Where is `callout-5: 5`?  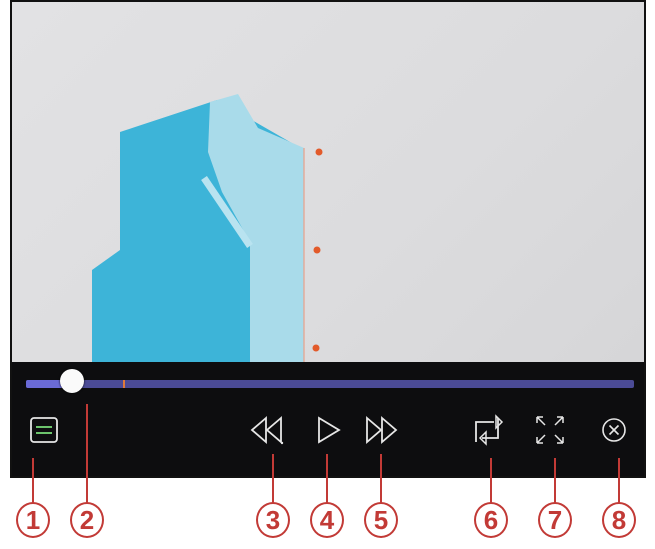 callout-5: 5 is located at coordinates (381, 520).